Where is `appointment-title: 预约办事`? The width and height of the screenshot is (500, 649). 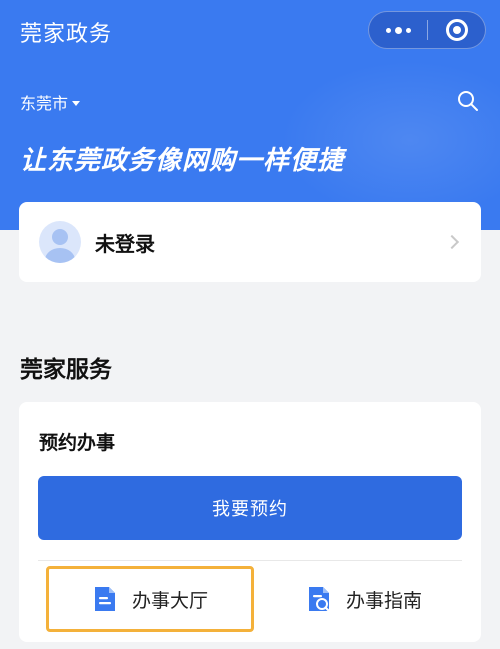
appointment-title: 预约办事 is located at coordinates (77, 443).